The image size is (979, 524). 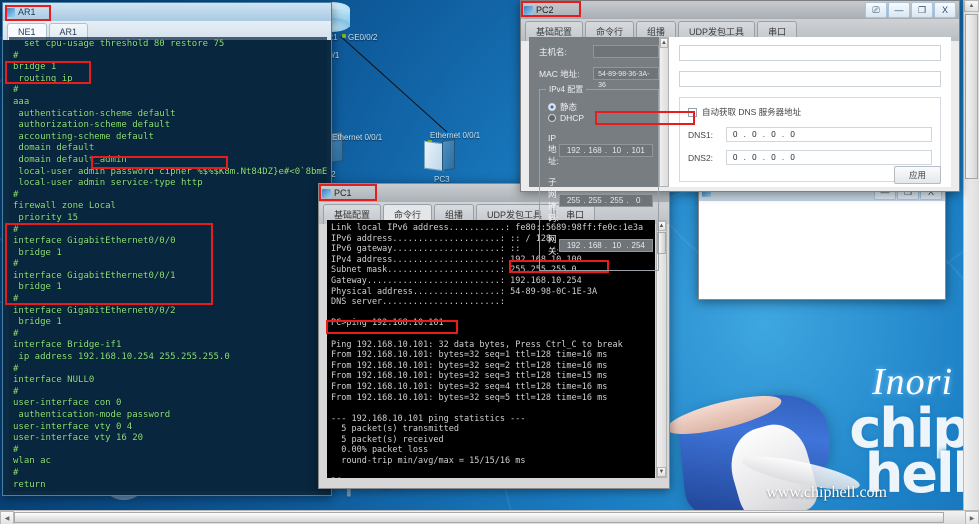 What do you see at coordinates (638, 245) in the screenshot?
I see `gw-octet-4: 254` at bounding box center [638, 245].